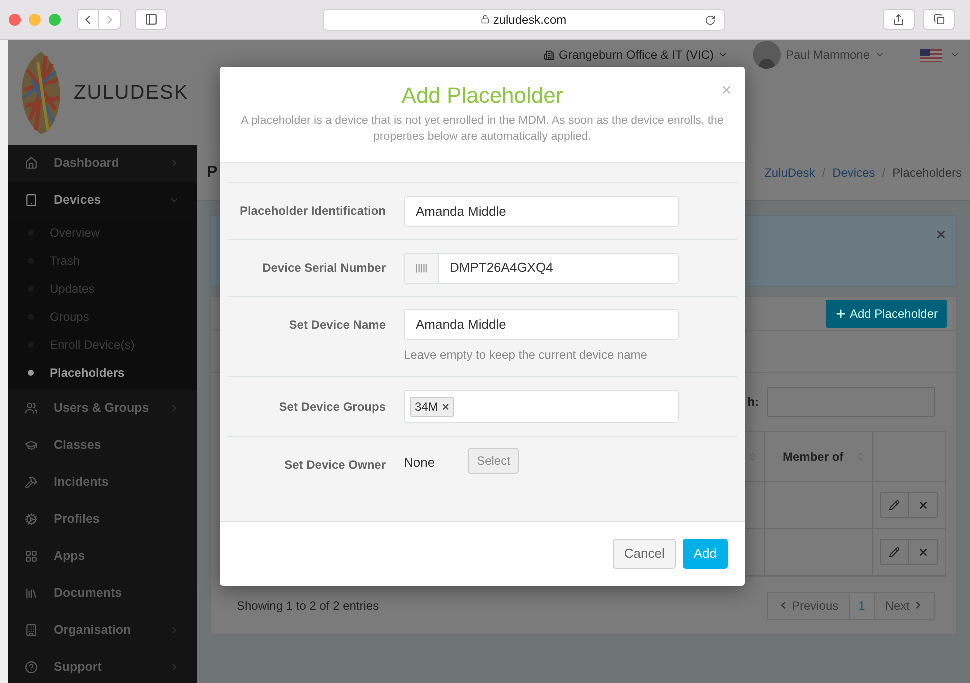 Image resolution: width=970 pixels, height=683 pixels. Describe the element at coordinates (549, 55) in the screenshot. I see `building-icon` at that location.